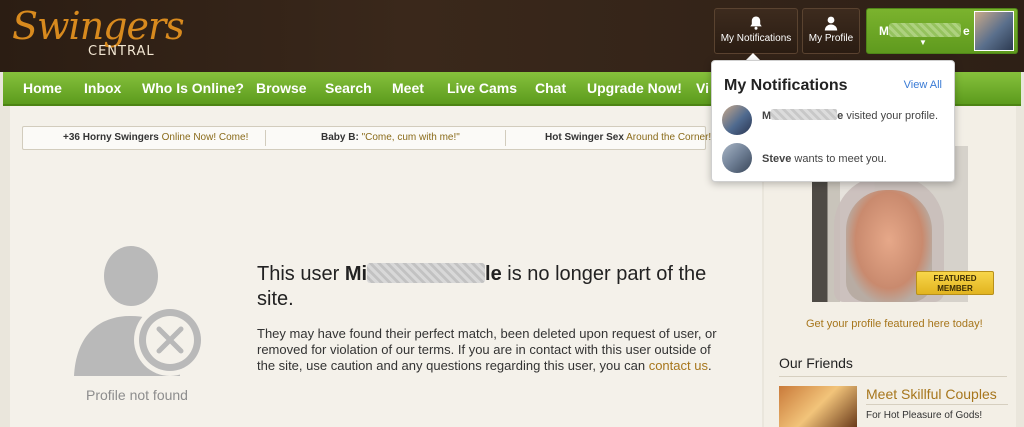 The image size is (1024, 427). Describe the element at coordinates (140, 311) in the screenshot. I see `user-removed-icon` at that location.